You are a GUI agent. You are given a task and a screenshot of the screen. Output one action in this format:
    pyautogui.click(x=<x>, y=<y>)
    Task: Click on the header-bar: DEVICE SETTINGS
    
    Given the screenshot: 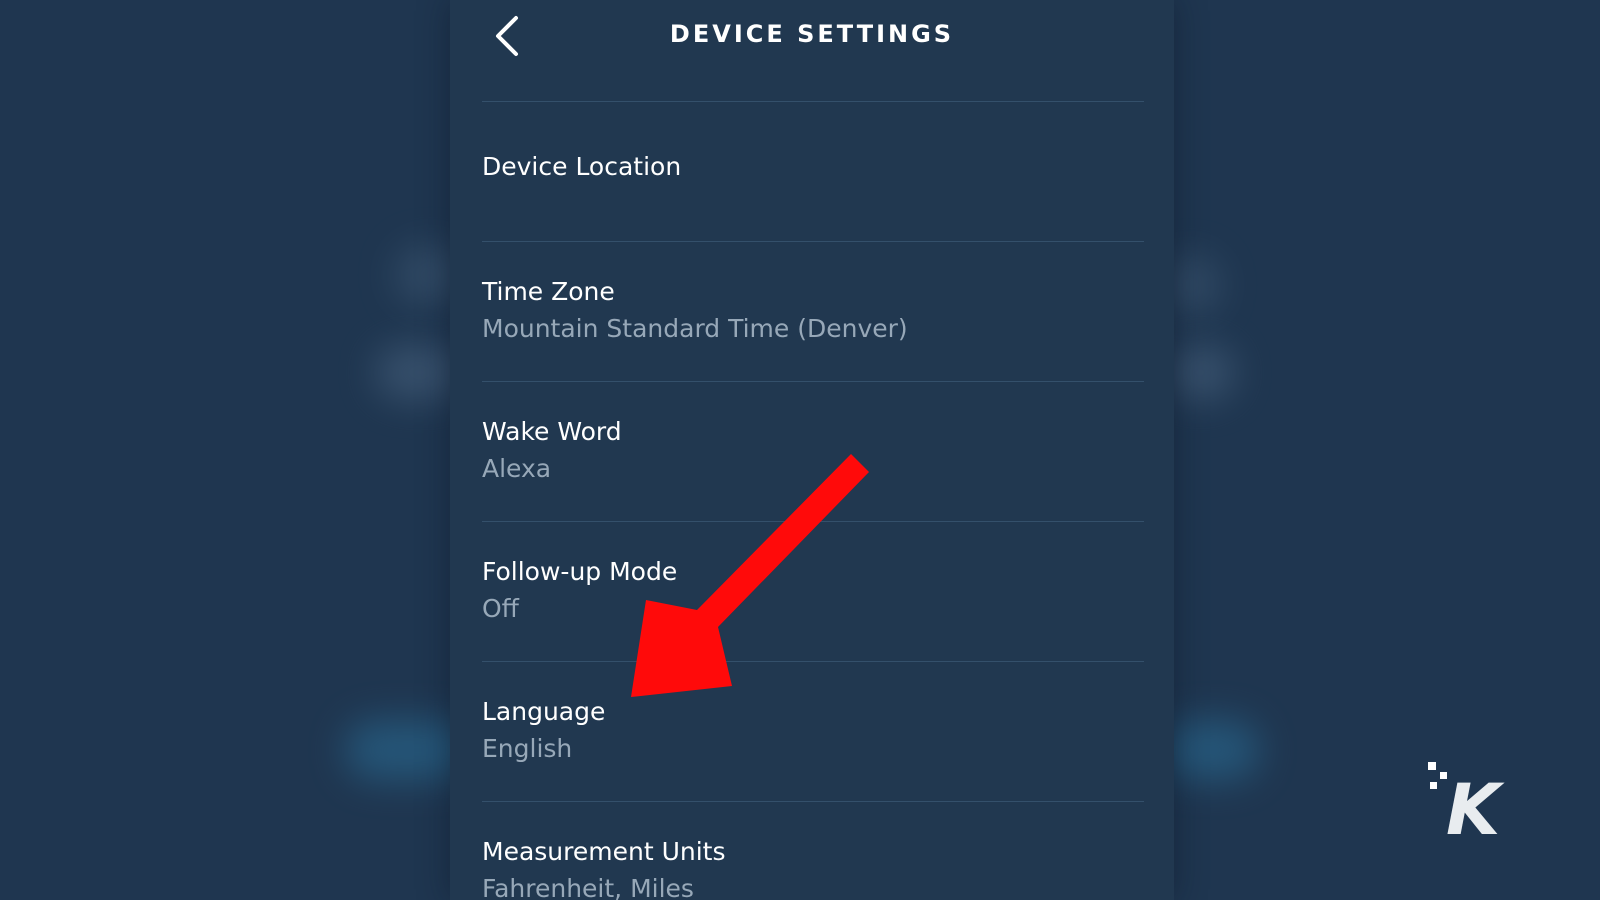 What is the action you would take?
    pyautogui.click(x=812, y=50)
    